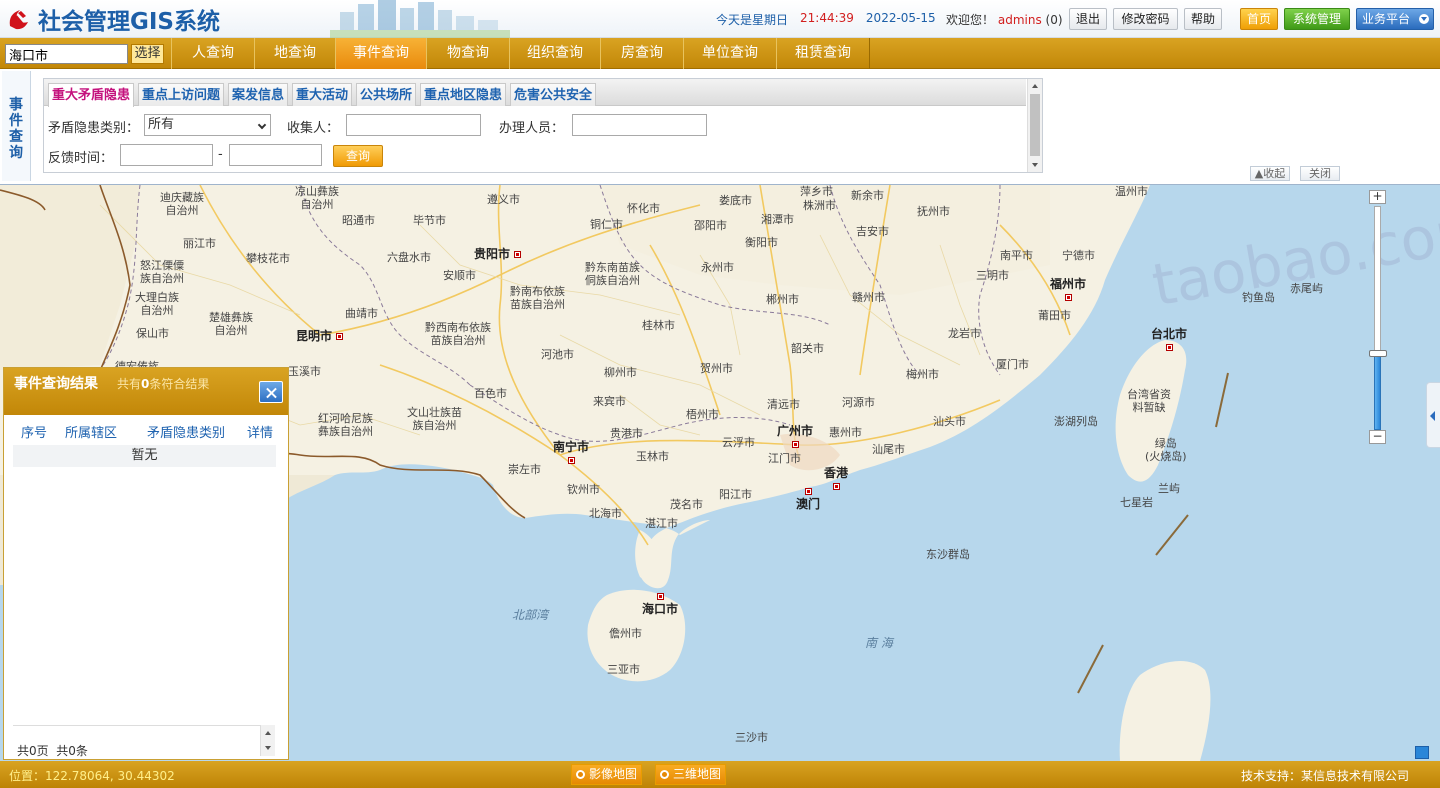  Describe the element at coordinates (207, 125) in the screenshot. I see `conflict-type-select: 所有` at that location.